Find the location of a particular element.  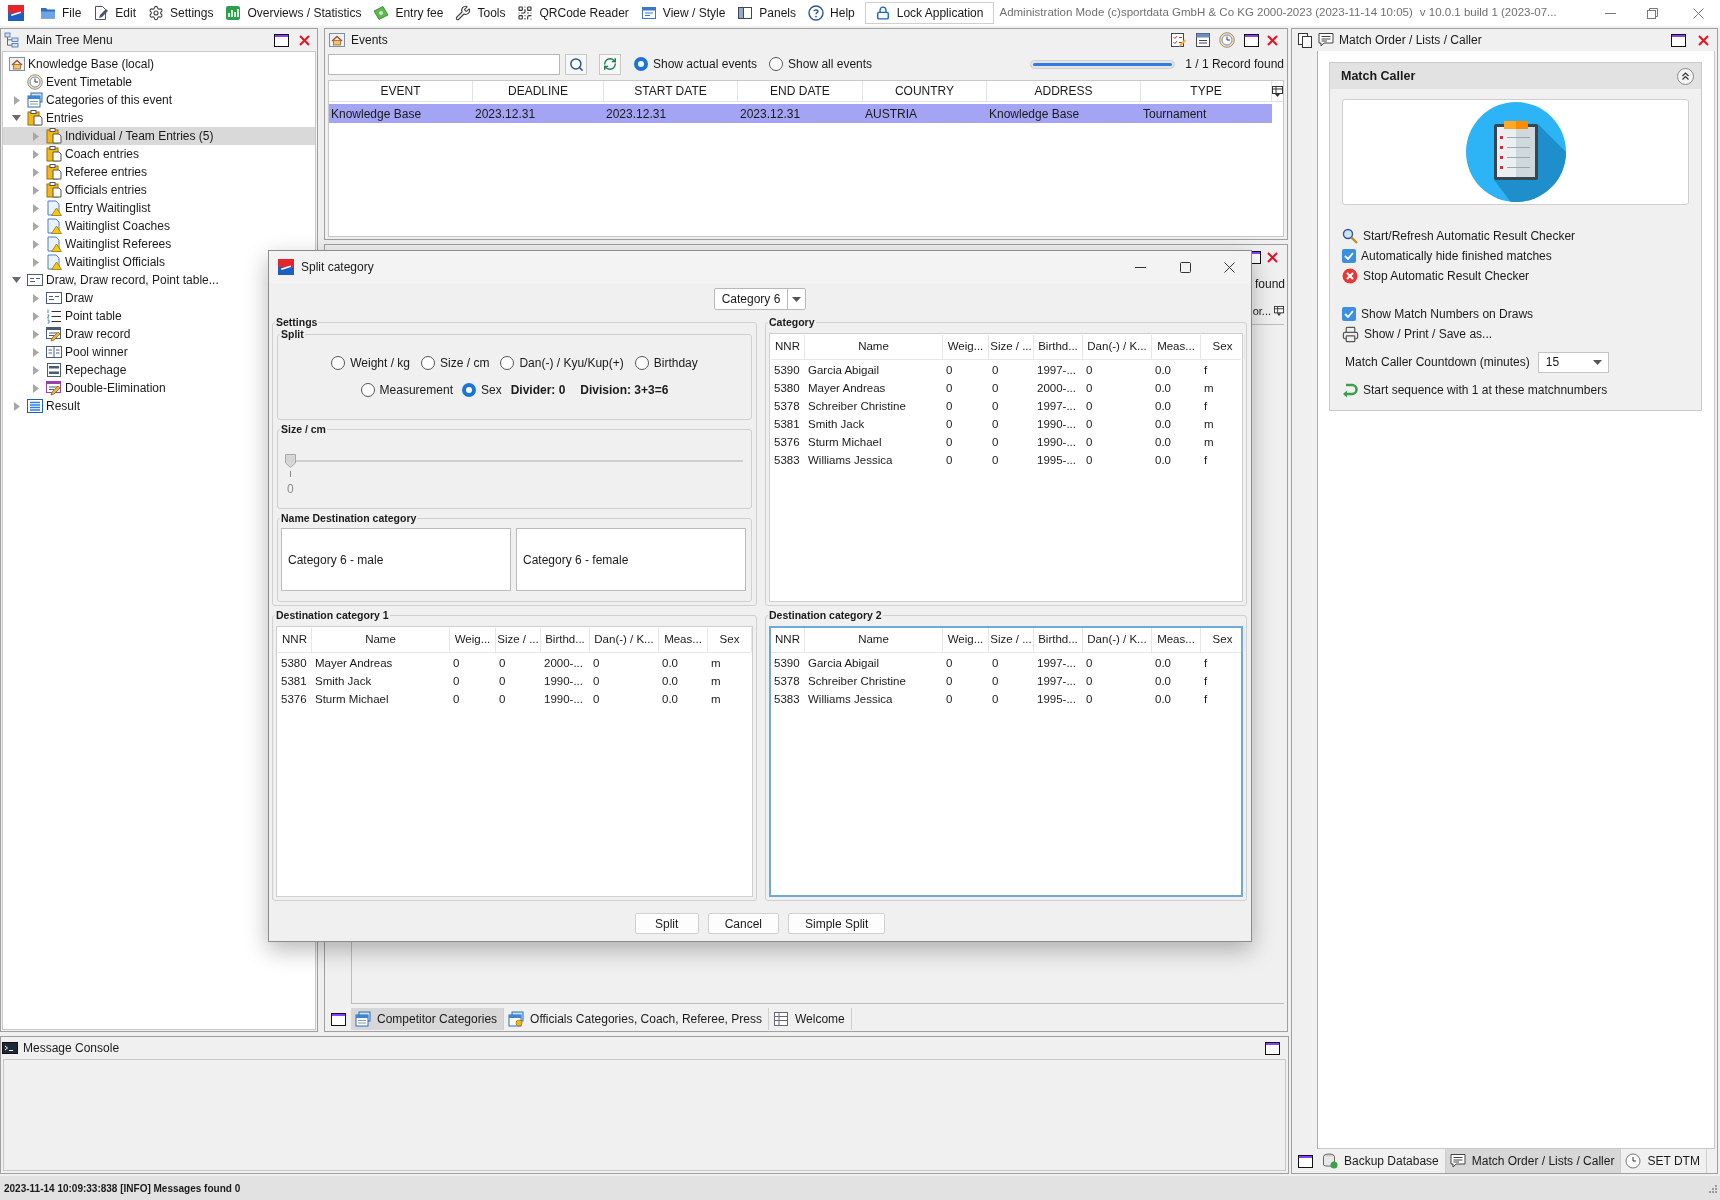

name-field: Category 6 - female is located at coordinates (631, 559).